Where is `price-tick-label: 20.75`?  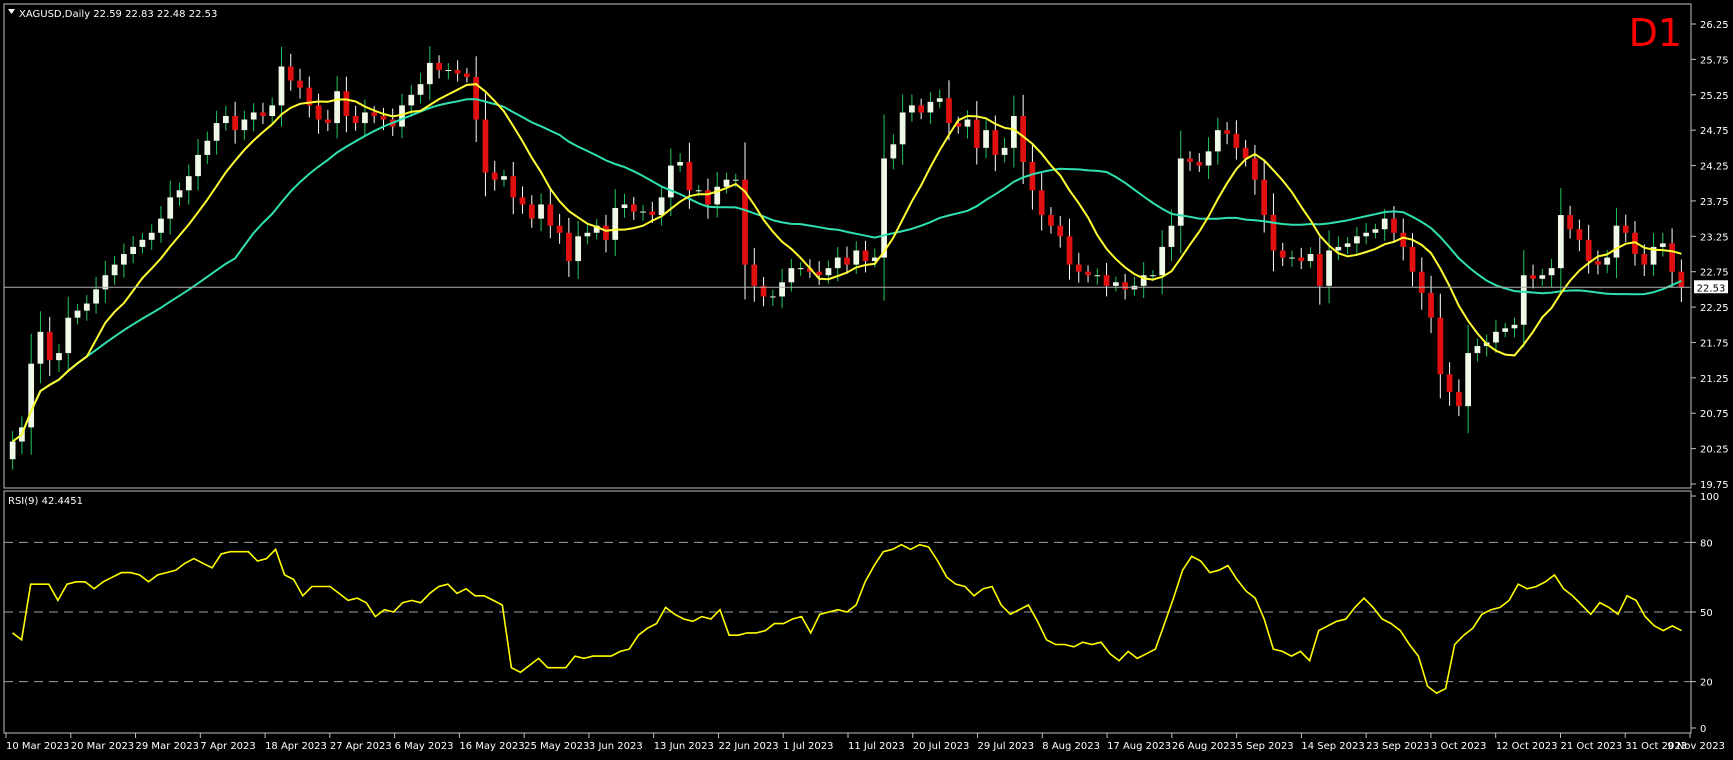 price-tick-label: 20.75 is located at coordinates (1714, 414).